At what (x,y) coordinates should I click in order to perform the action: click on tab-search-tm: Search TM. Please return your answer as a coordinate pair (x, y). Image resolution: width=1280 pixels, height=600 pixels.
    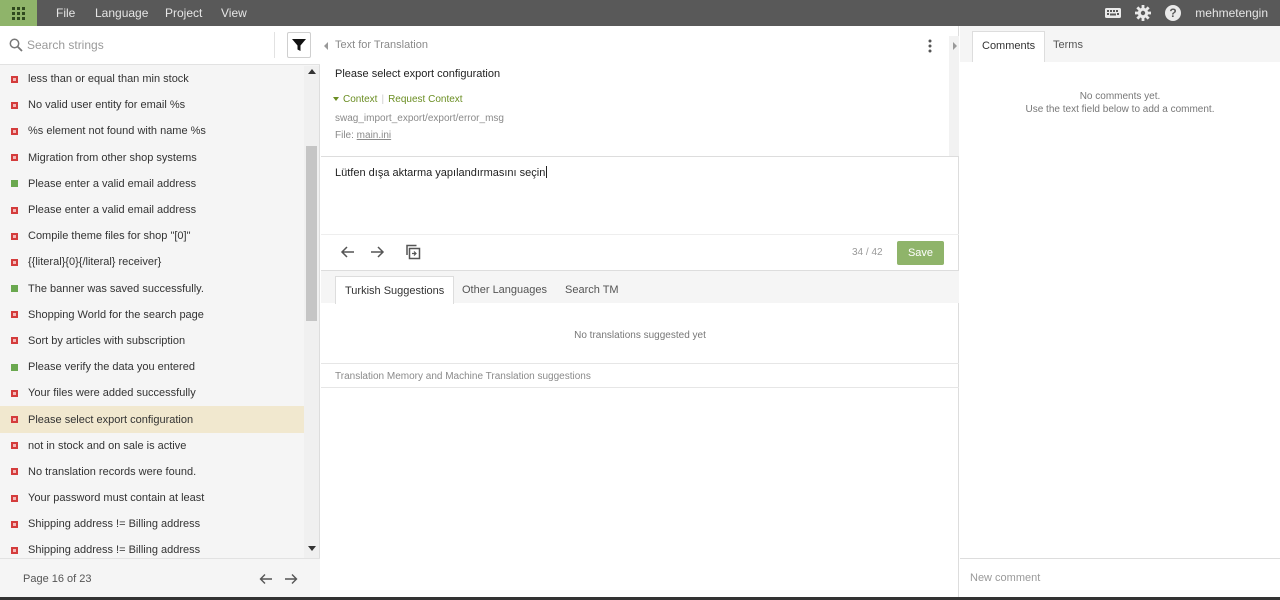
    Looking at the image, I should click on (592, 290).